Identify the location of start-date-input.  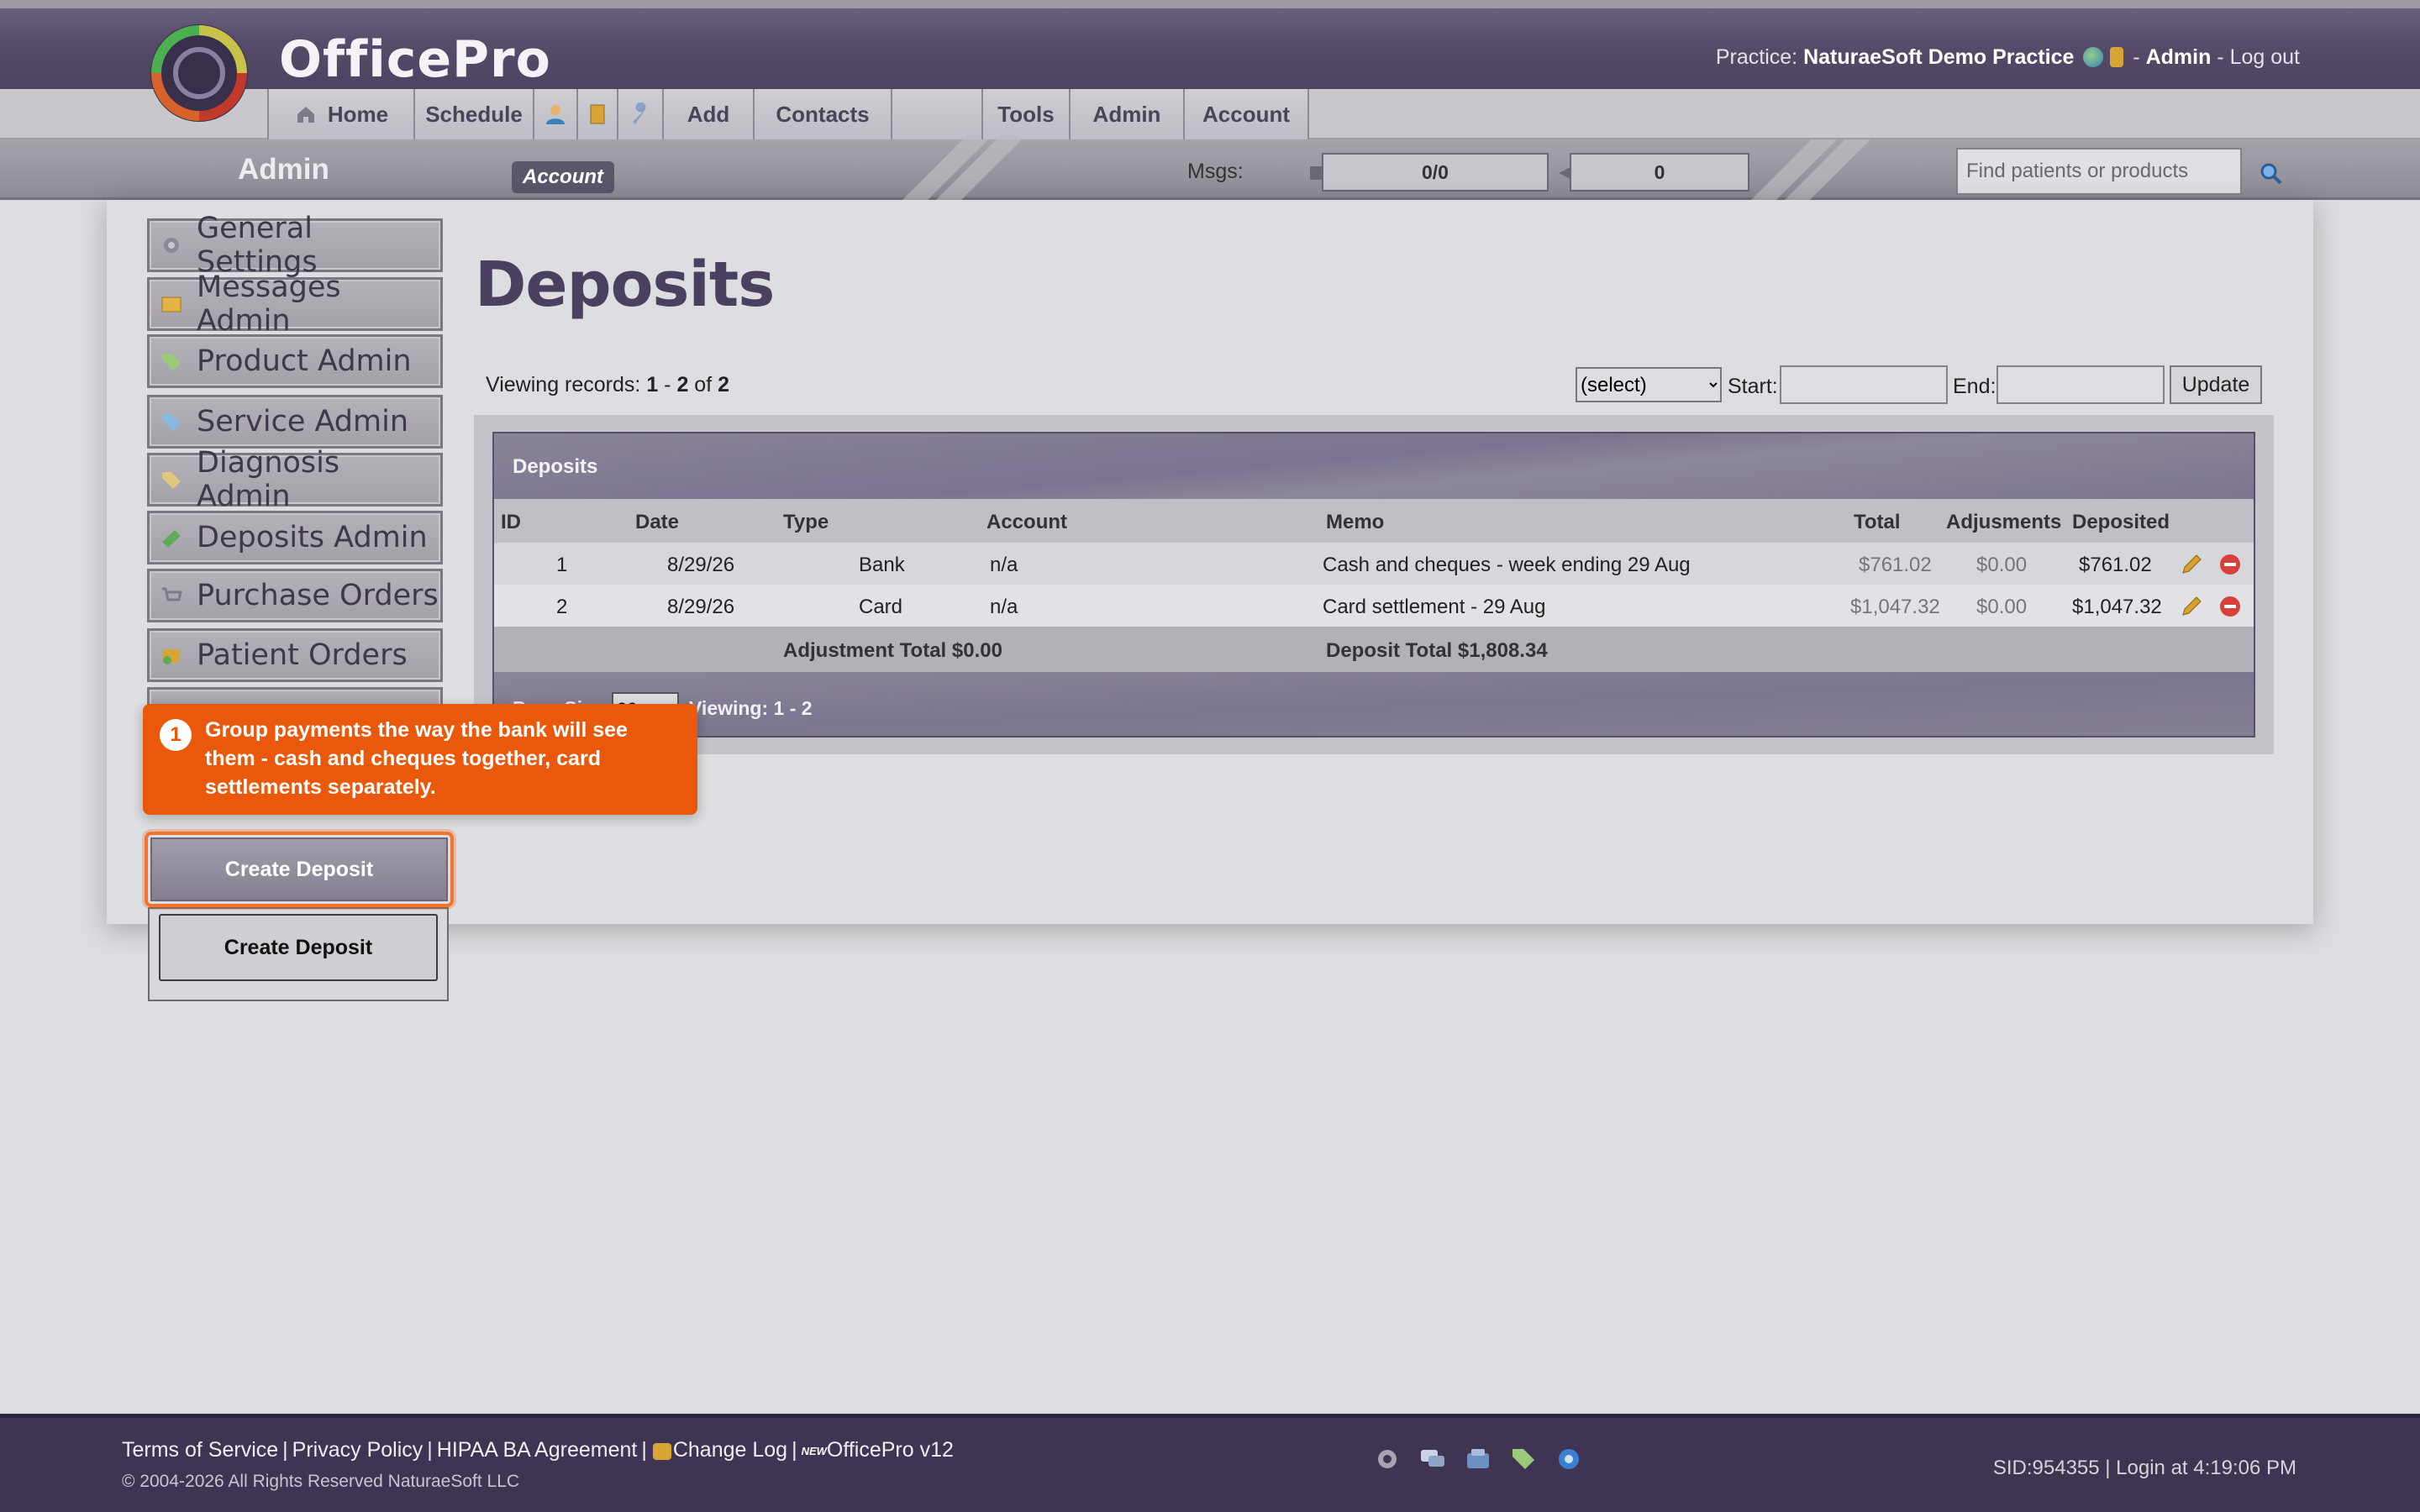
(1864, 384).